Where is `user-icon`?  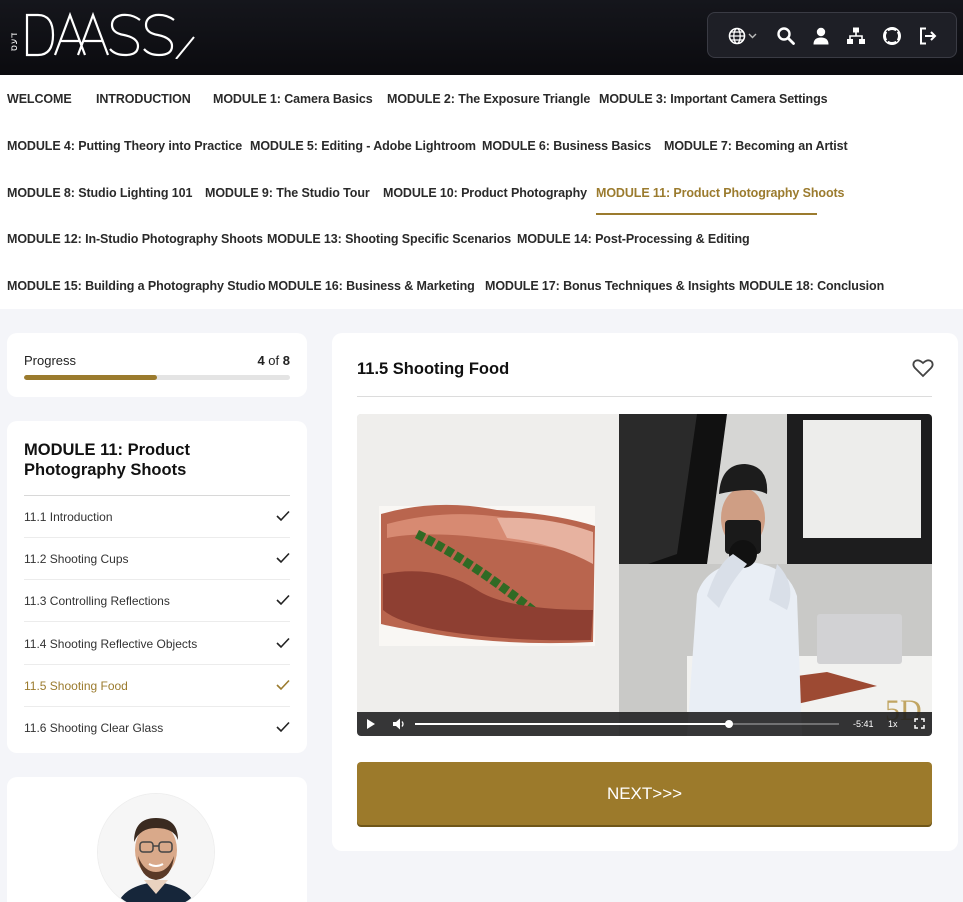
user-icon is located at coordinates (821, 36).